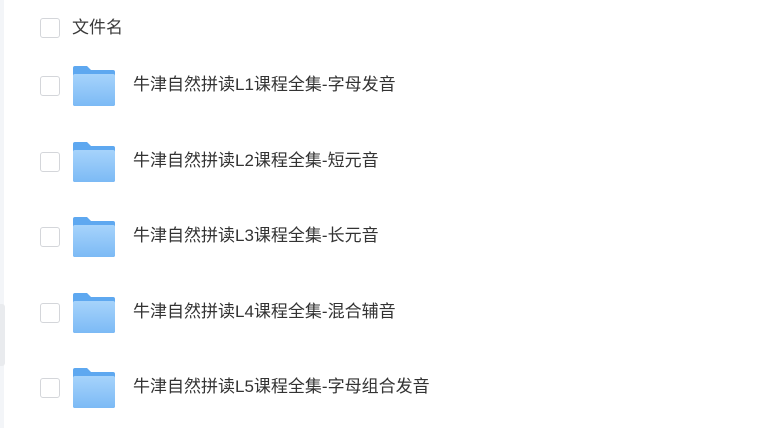 The image size is (768, 428). I want to click on file-name: 牛津自然拼读L3课程全集-长元音, so click(256, 236).